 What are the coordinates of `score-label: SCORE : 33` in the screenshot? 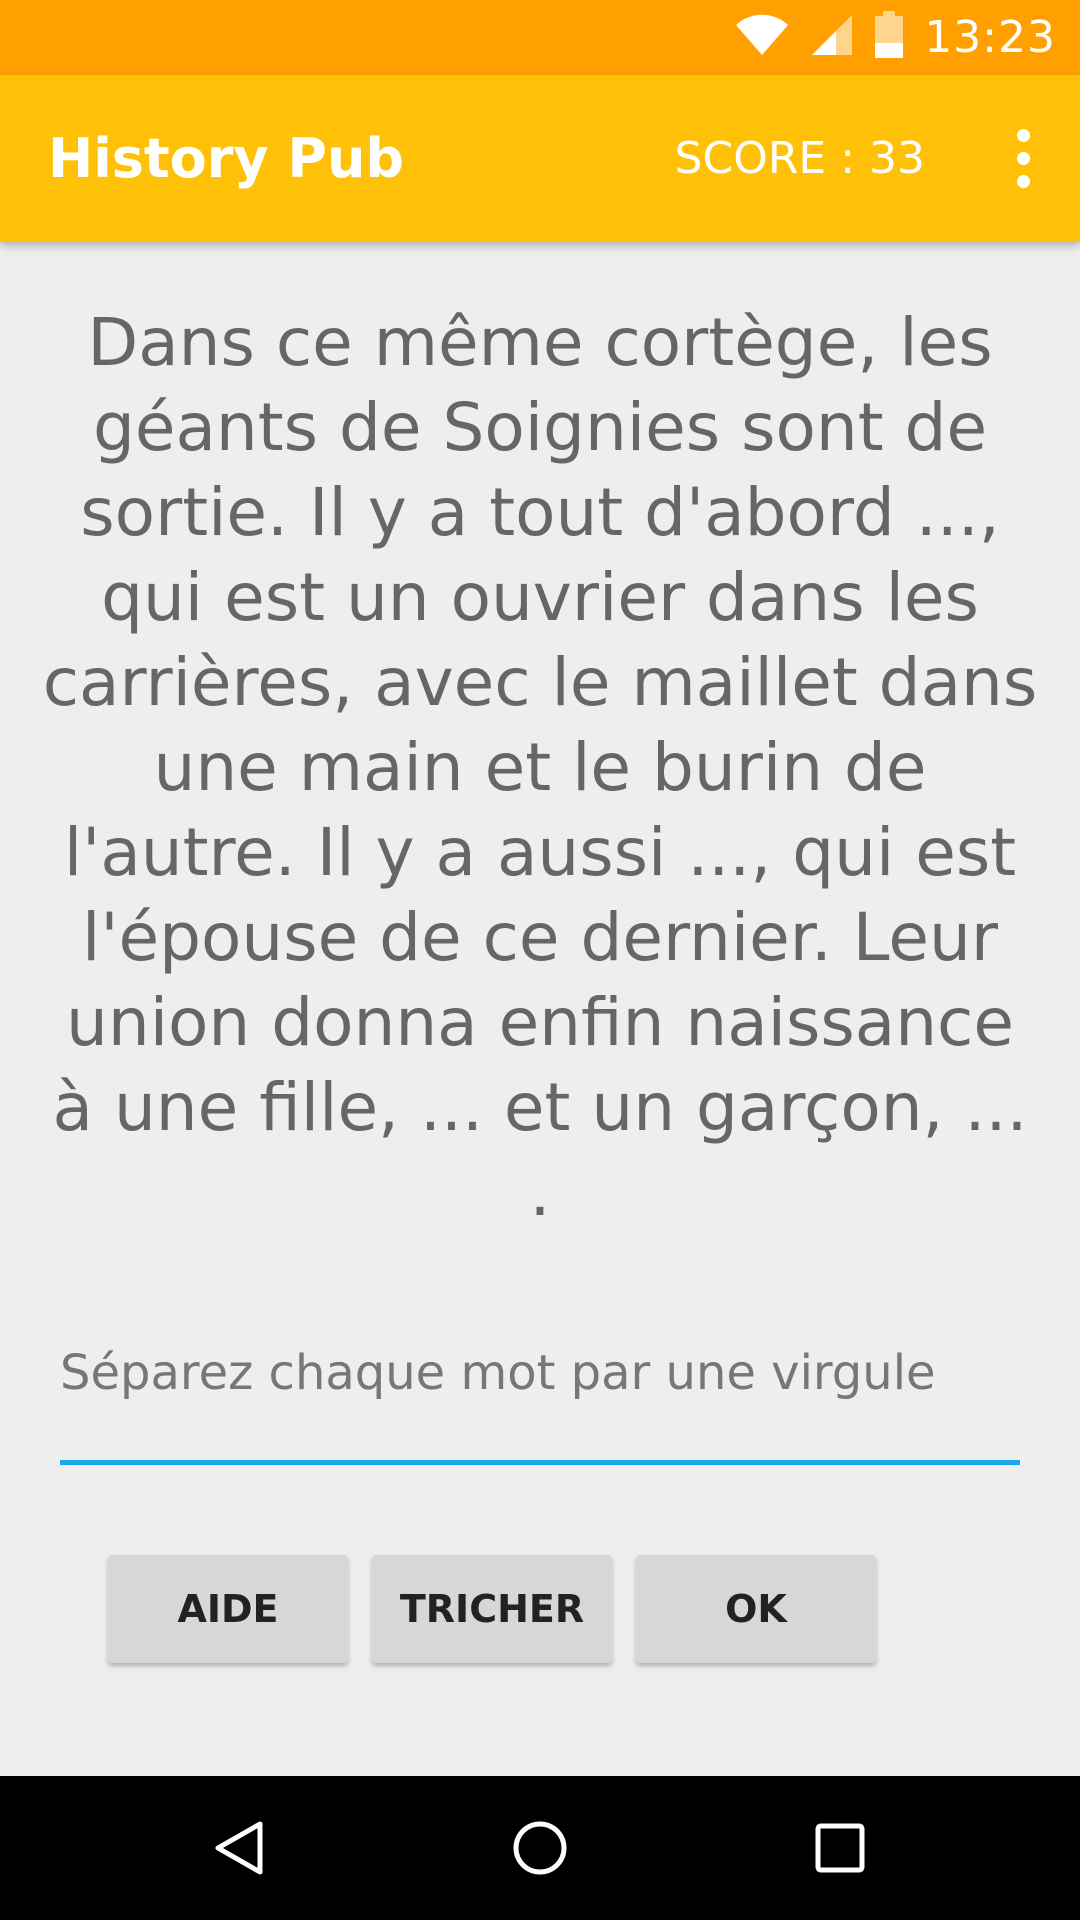 It's located at (799, 158).